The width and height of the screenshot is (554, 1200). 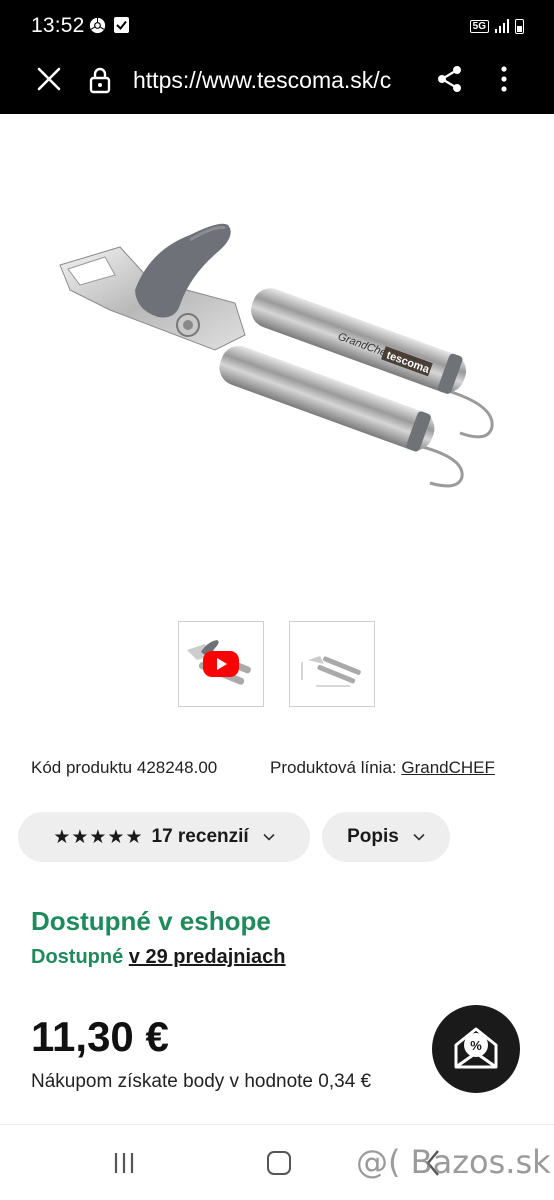 I want to click on browser-toolbar: https://www.tescoma.sk/c, so click(x=277, y=83).